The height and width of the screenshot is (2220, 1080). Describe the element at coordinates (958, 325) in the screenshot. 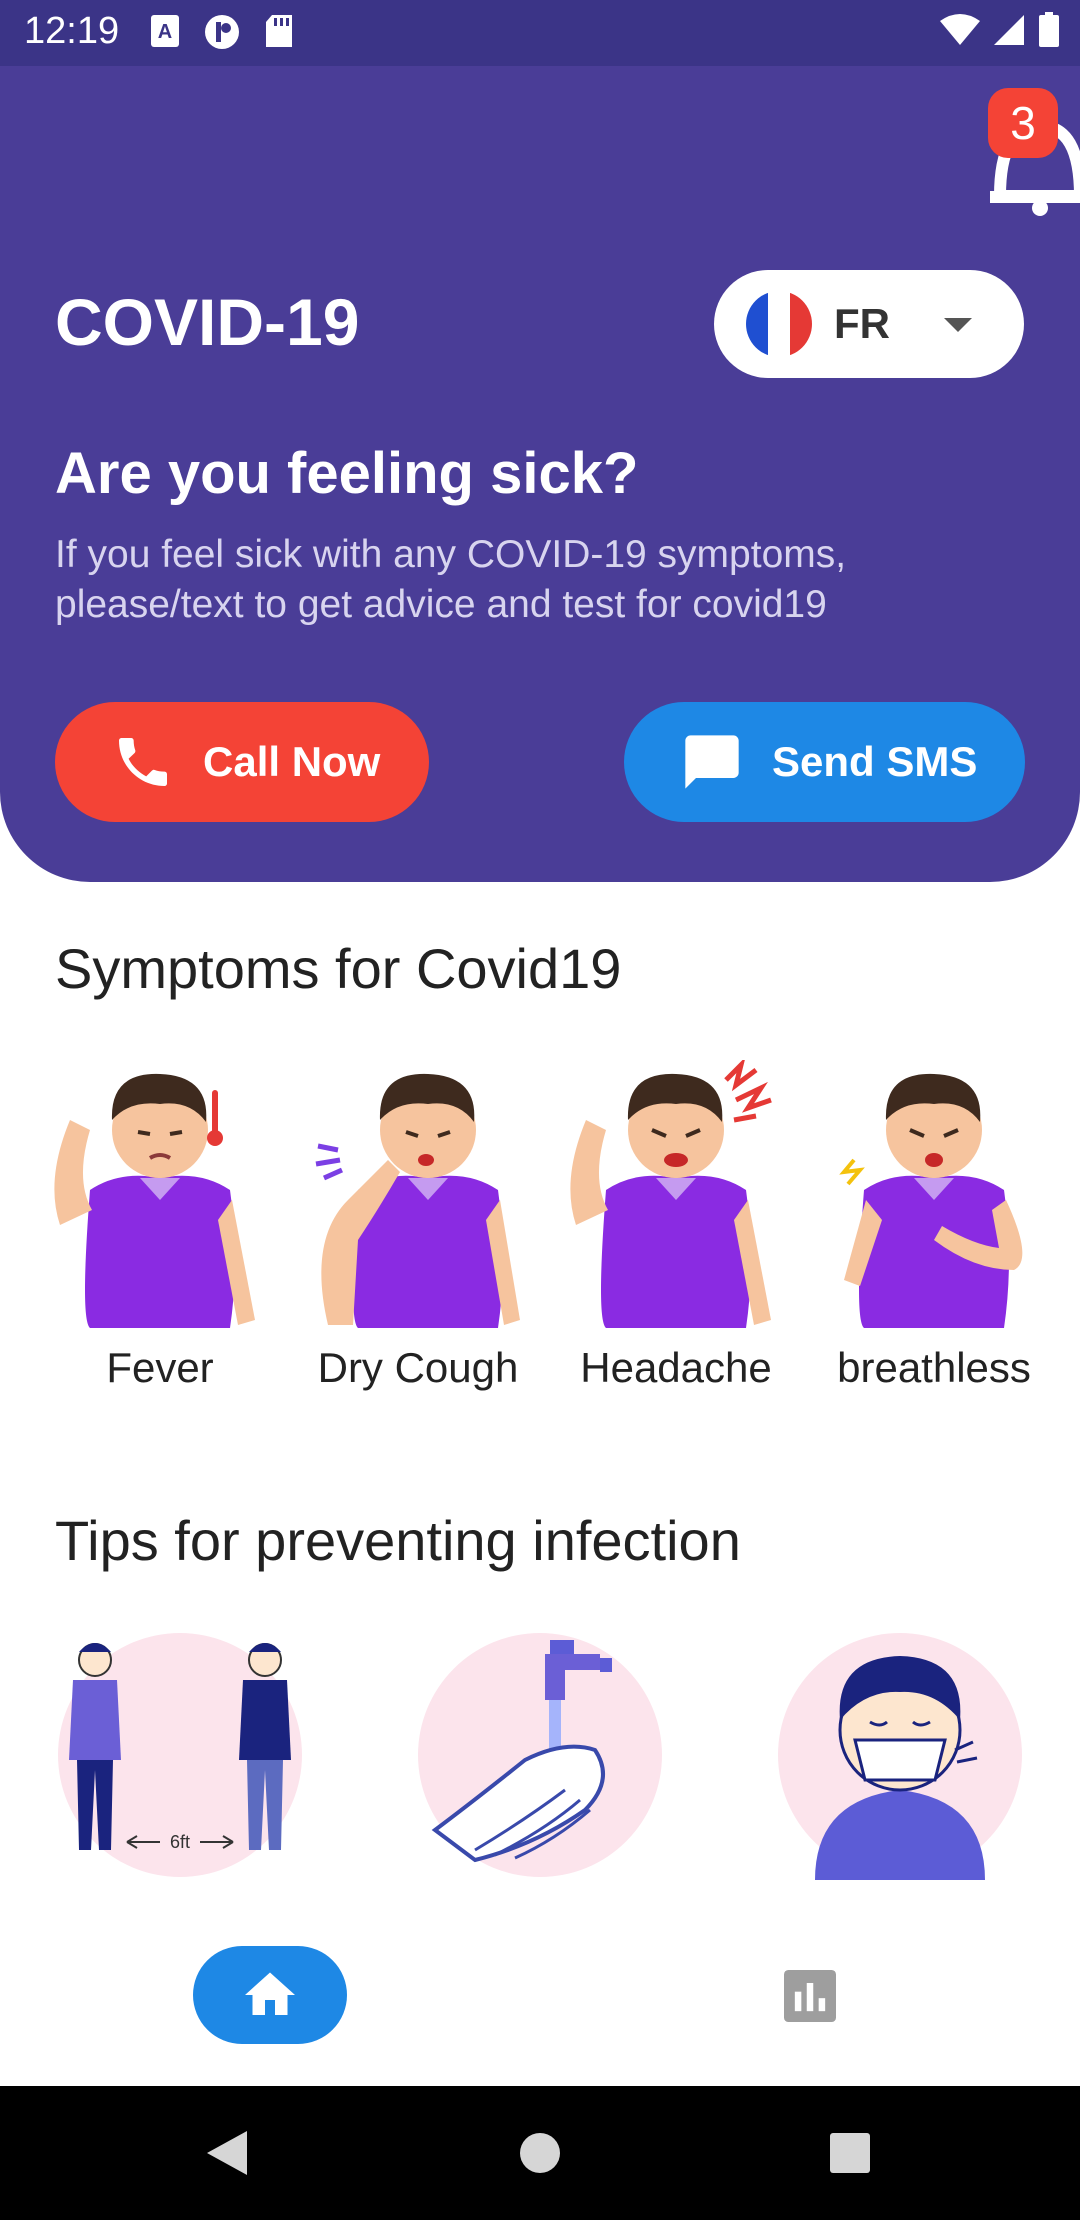

I see `caret-down-icon` at that location.